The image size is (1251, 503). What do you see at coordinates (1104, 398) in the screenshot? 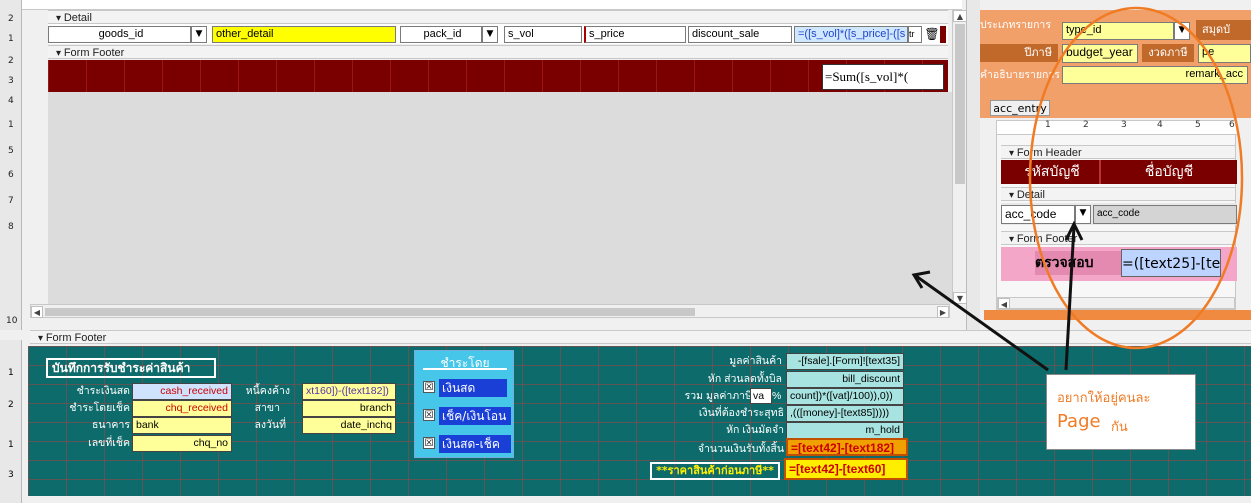
I see `annotation-line1: อยากให้อยู่คนละ` at bounding box center [1104, 398].